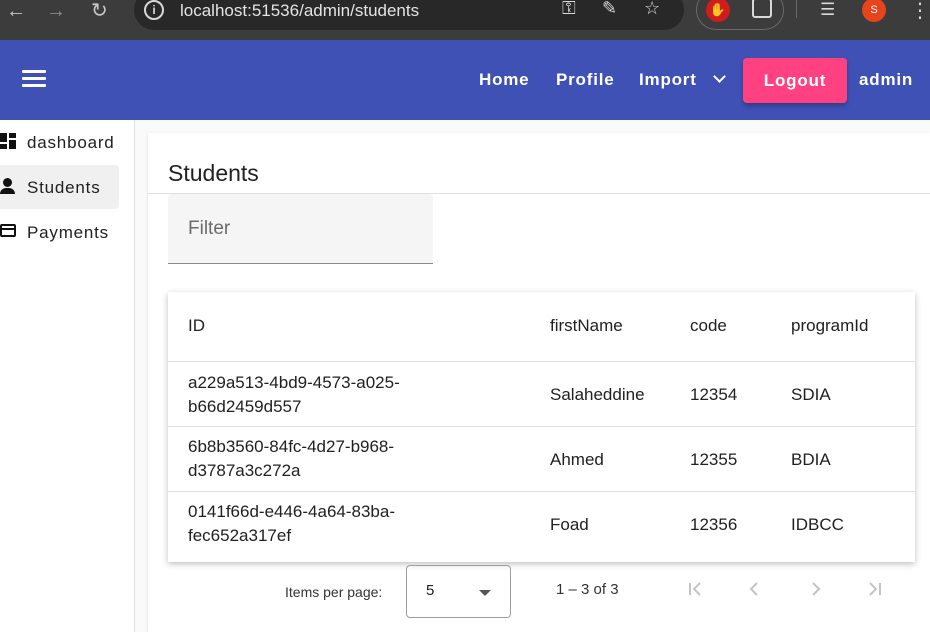 This screenshot has width=930, height=632. I want to click on paginator: Items per page: 5 1 – 3 of 3, so click(539, 597).